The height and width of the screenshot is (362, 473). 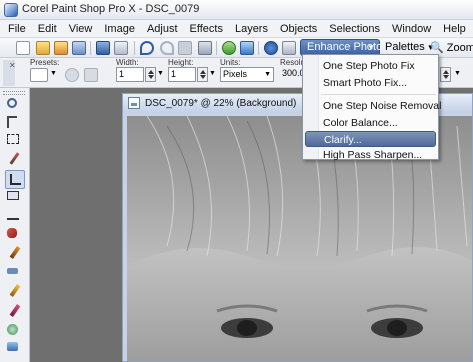 What do you see at coordinates (121, 48) in the screenshot?
I see `print-icon` at bounding box center [121, 48].